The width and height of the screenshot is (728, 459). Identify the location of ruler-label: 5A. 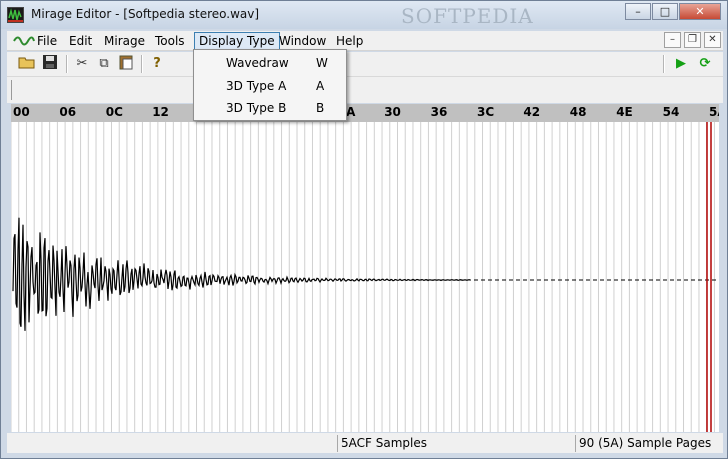
(714, 112).